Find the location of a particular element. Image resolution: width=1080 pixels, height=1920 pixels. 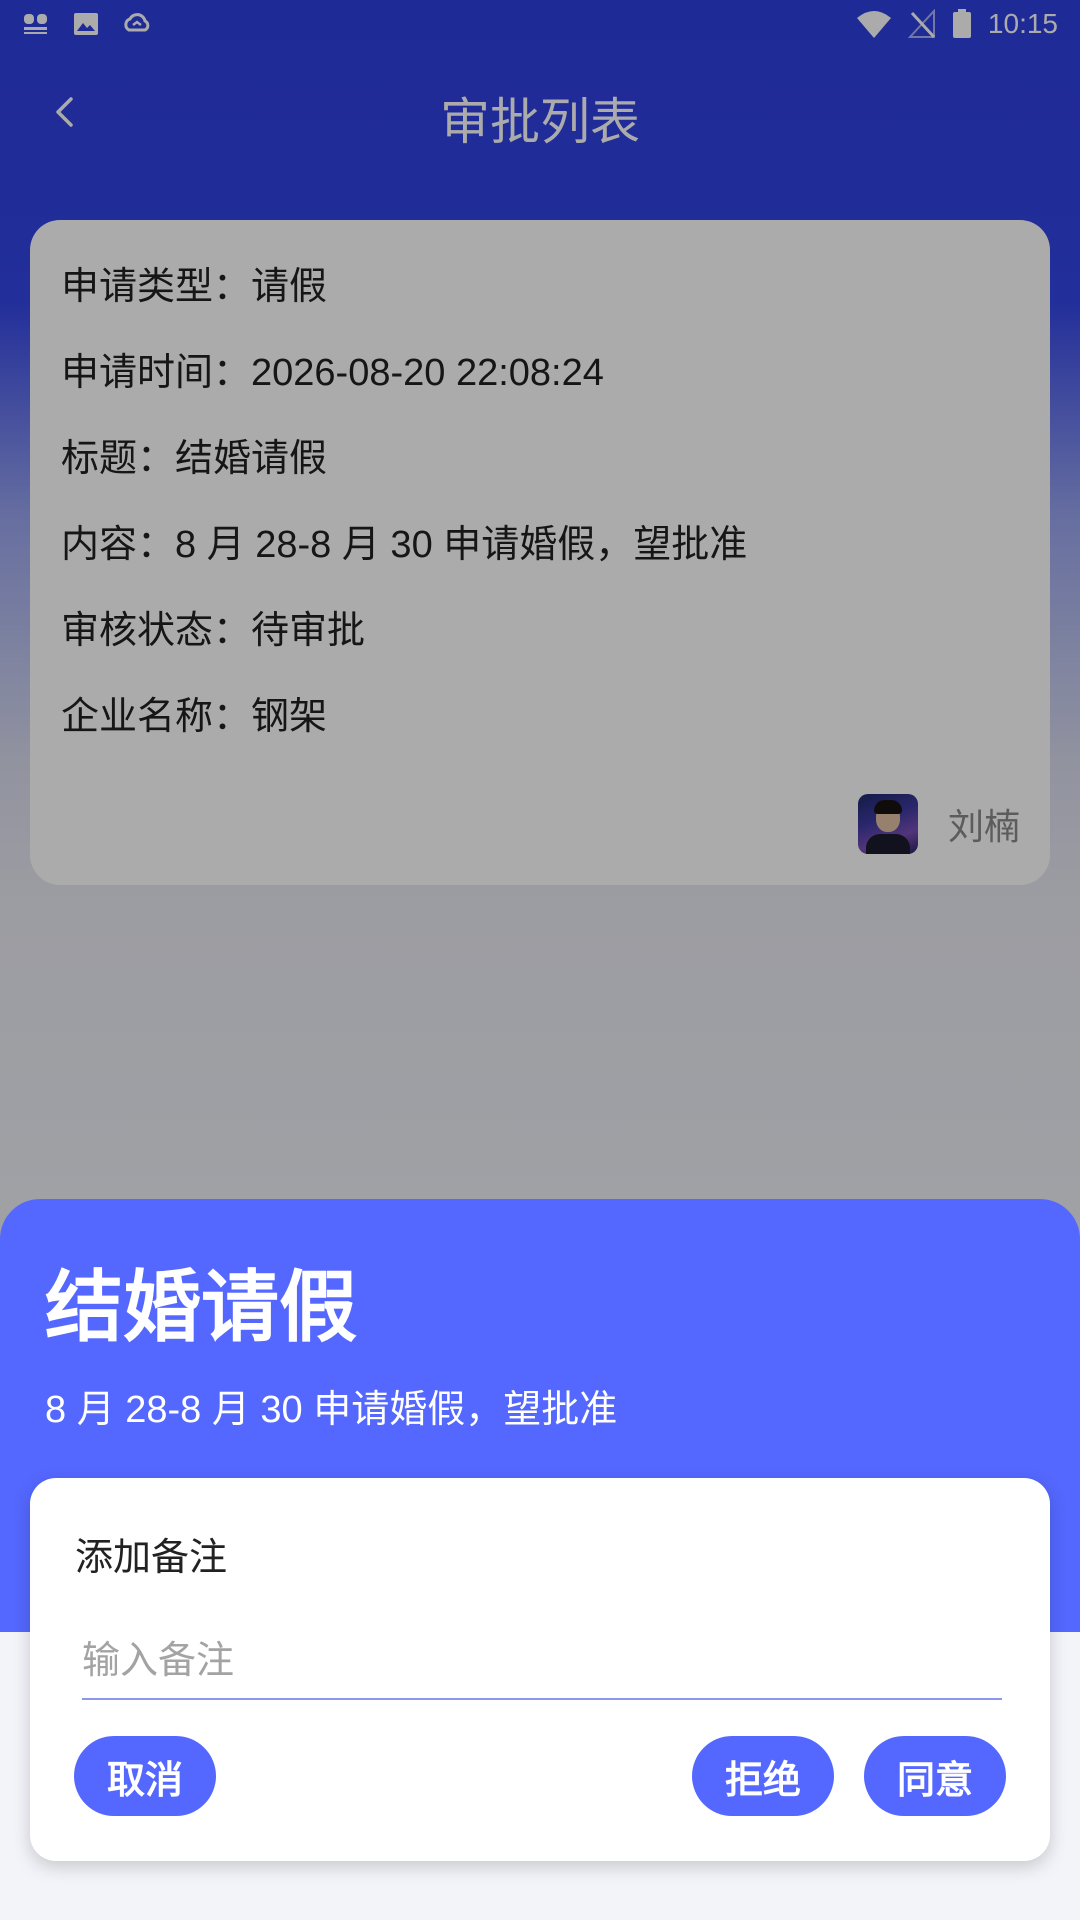

sheet-title: 结婚请假 is located at coordinates (201, 1308).